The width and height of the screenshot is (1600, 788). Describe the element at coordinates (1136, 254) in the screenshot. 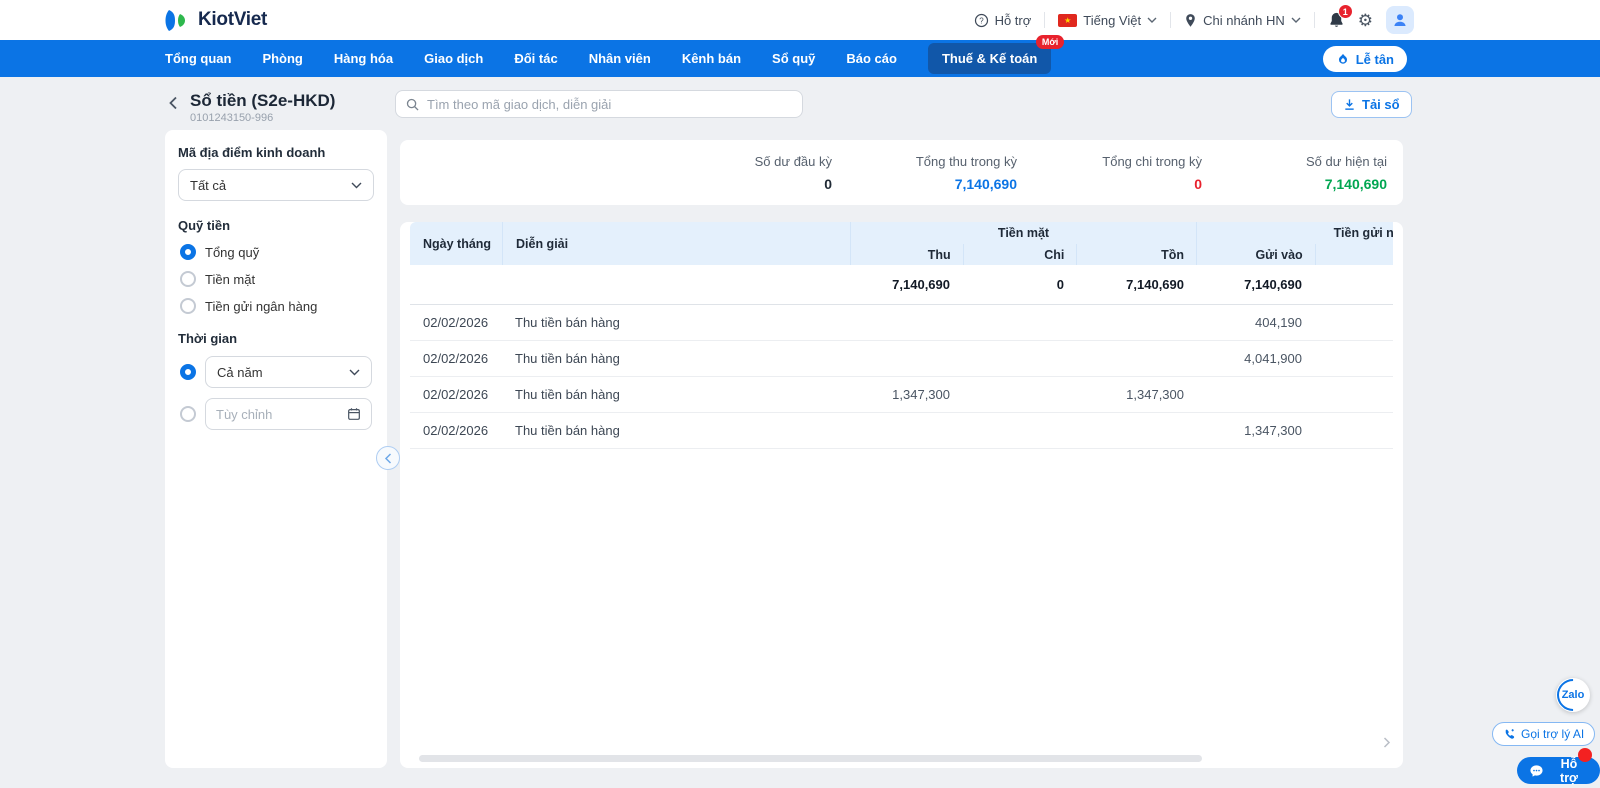

I see `column-header-ton: Tồn` at that location.